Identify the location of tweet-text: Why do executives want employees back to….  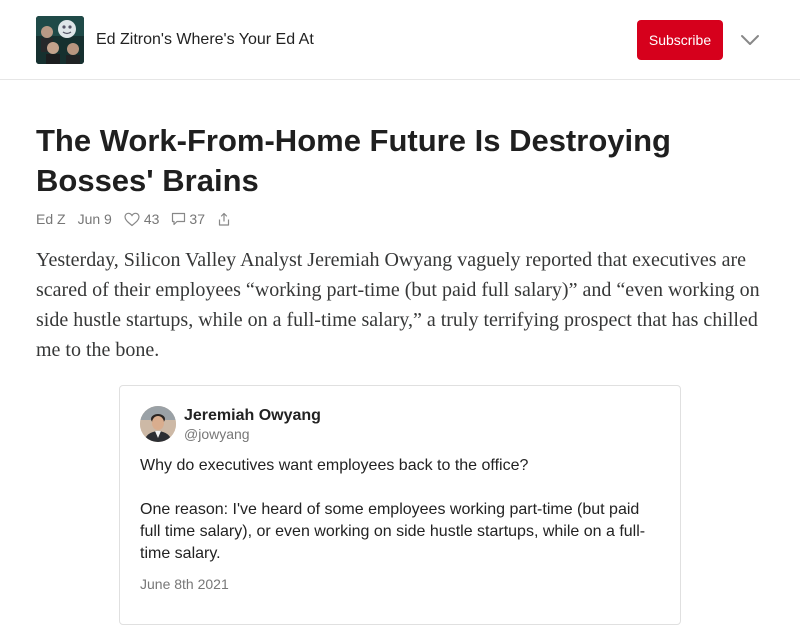
(400, 521).